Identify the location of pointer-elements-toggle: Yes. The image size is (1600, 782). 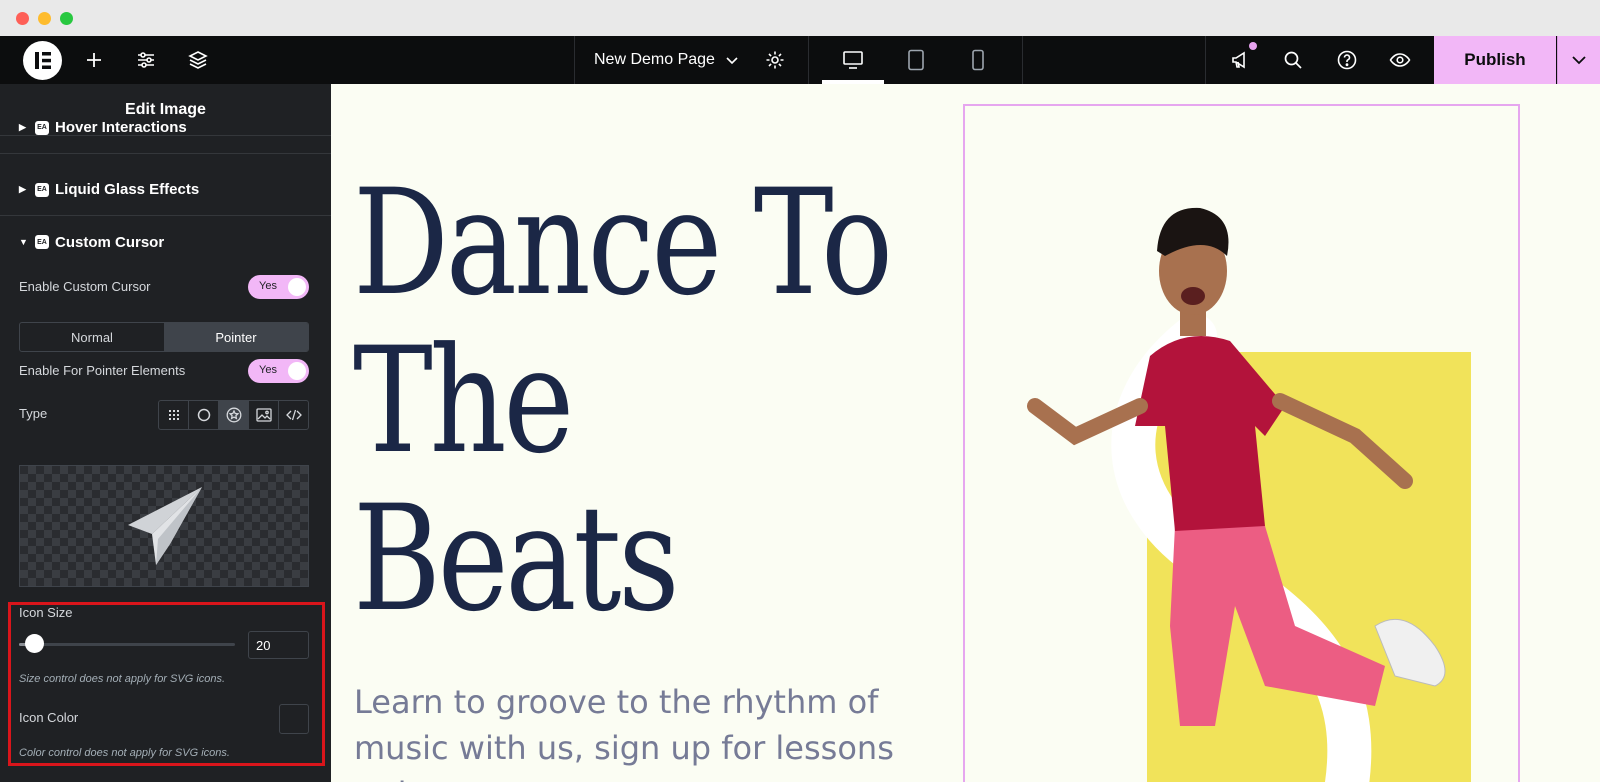
(278, 371).